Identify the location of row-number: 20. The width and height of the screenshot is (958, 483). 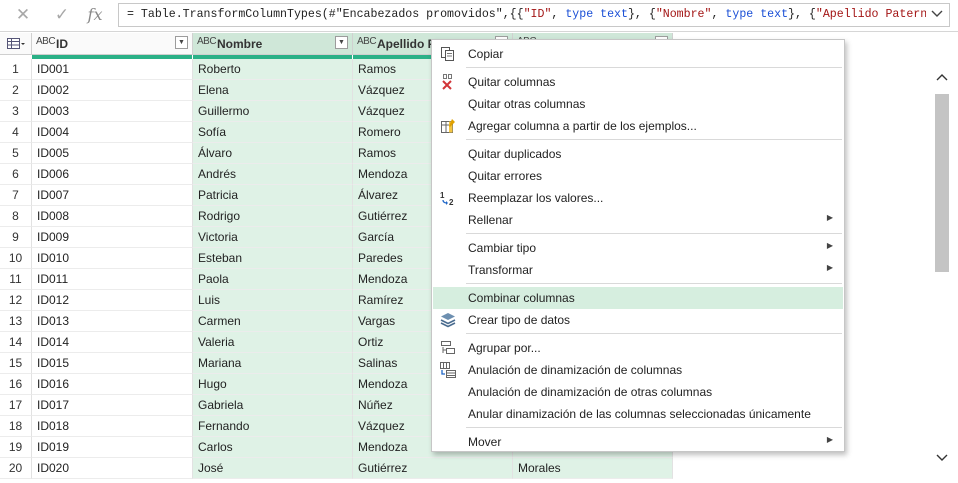
(16, 468).